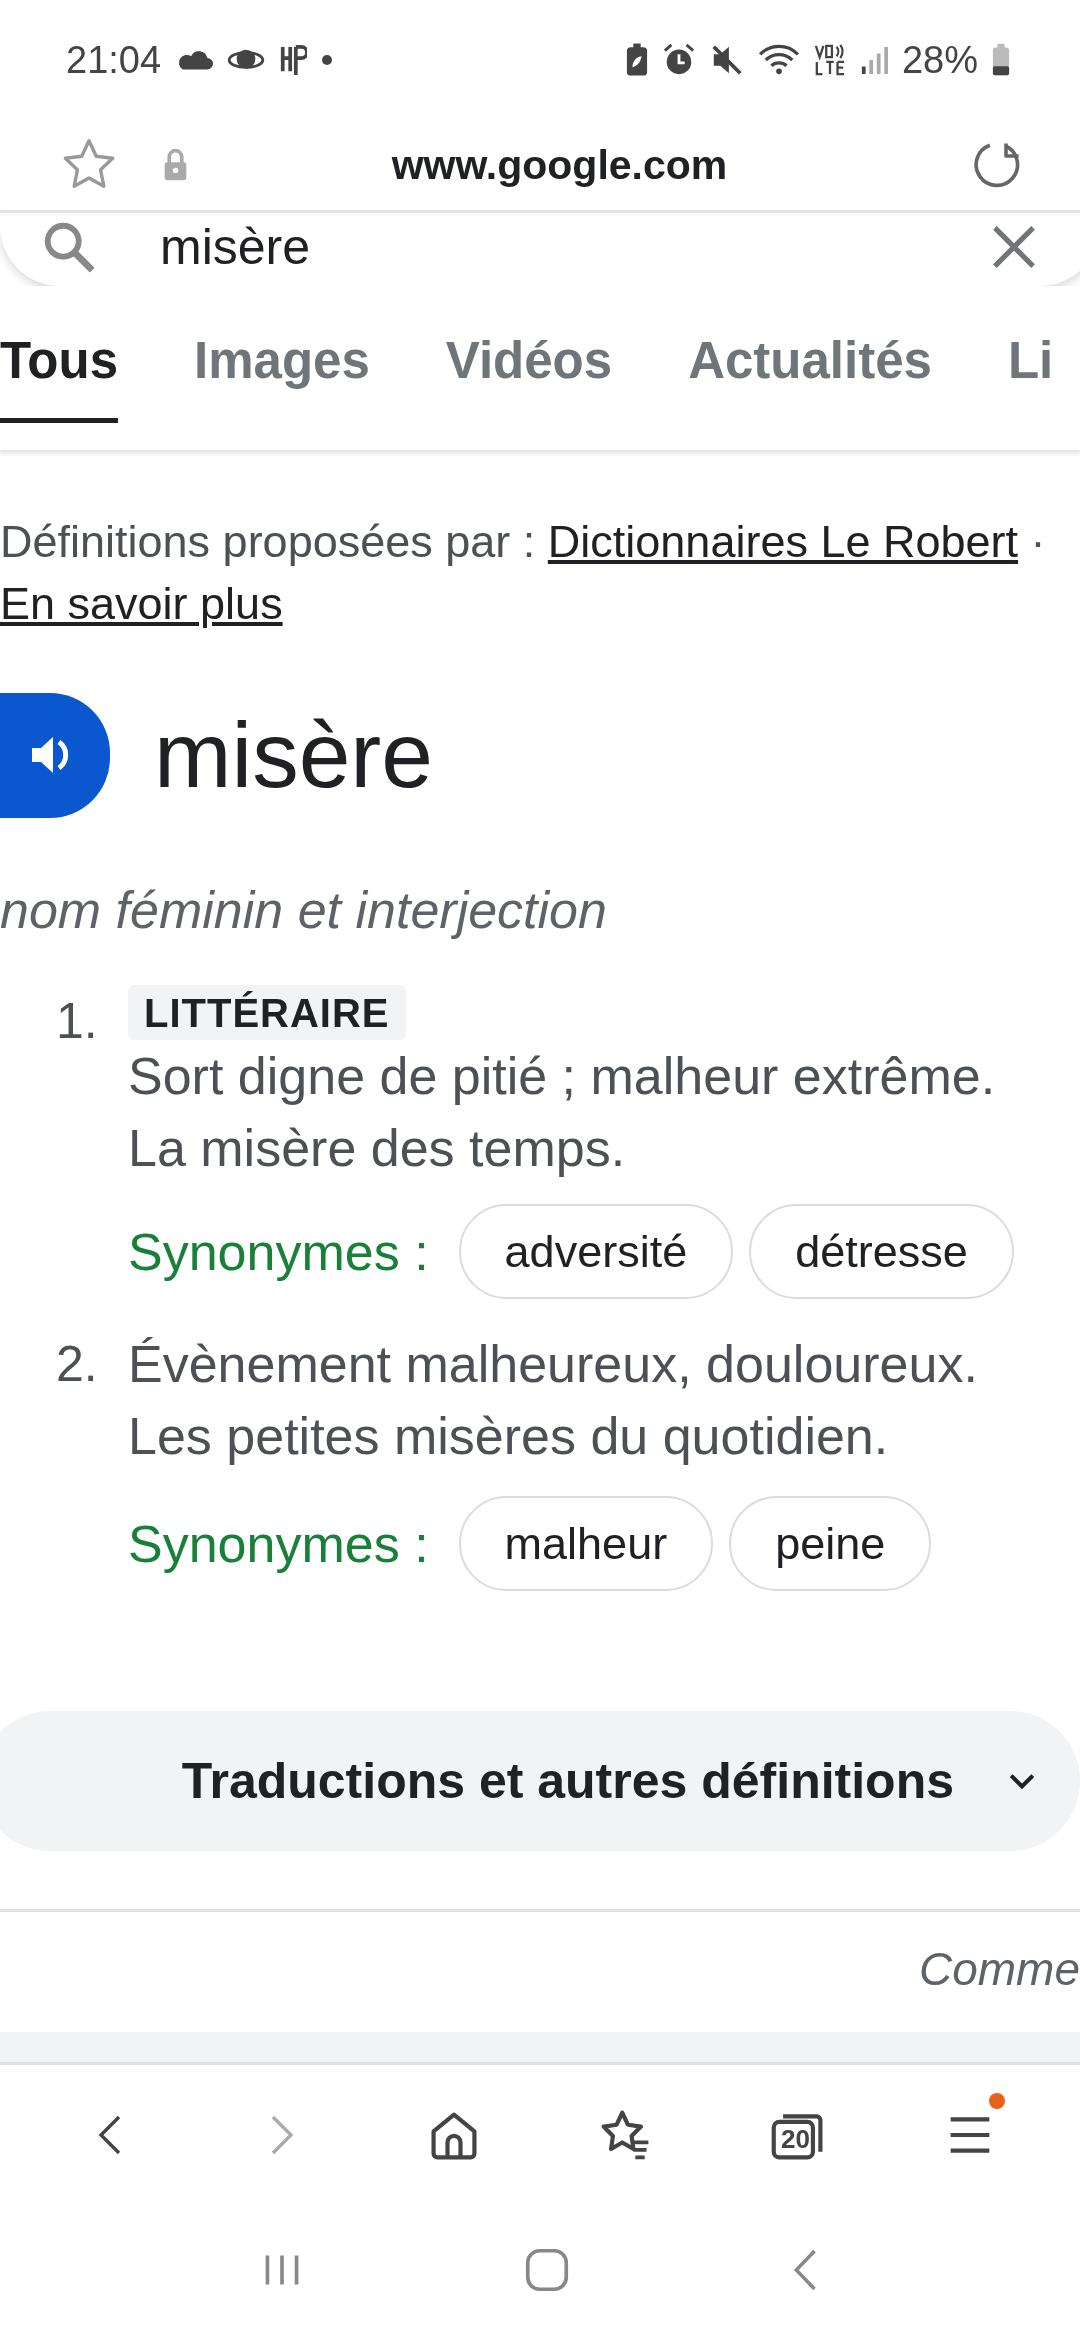 This screenshot has height=2340, width=1080. Describe the element at coordinates (810, 377) in the screenshot. I see `search-tab: Actualités` at that location.